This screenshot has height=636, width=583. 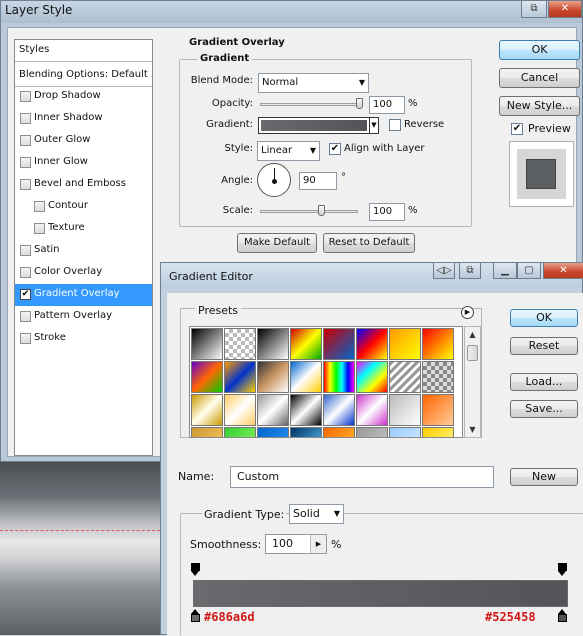 What do you see at coordinates (544, 477) in the screenshot?
I see `ge-new-button: New` at bounding box center [544, 477].